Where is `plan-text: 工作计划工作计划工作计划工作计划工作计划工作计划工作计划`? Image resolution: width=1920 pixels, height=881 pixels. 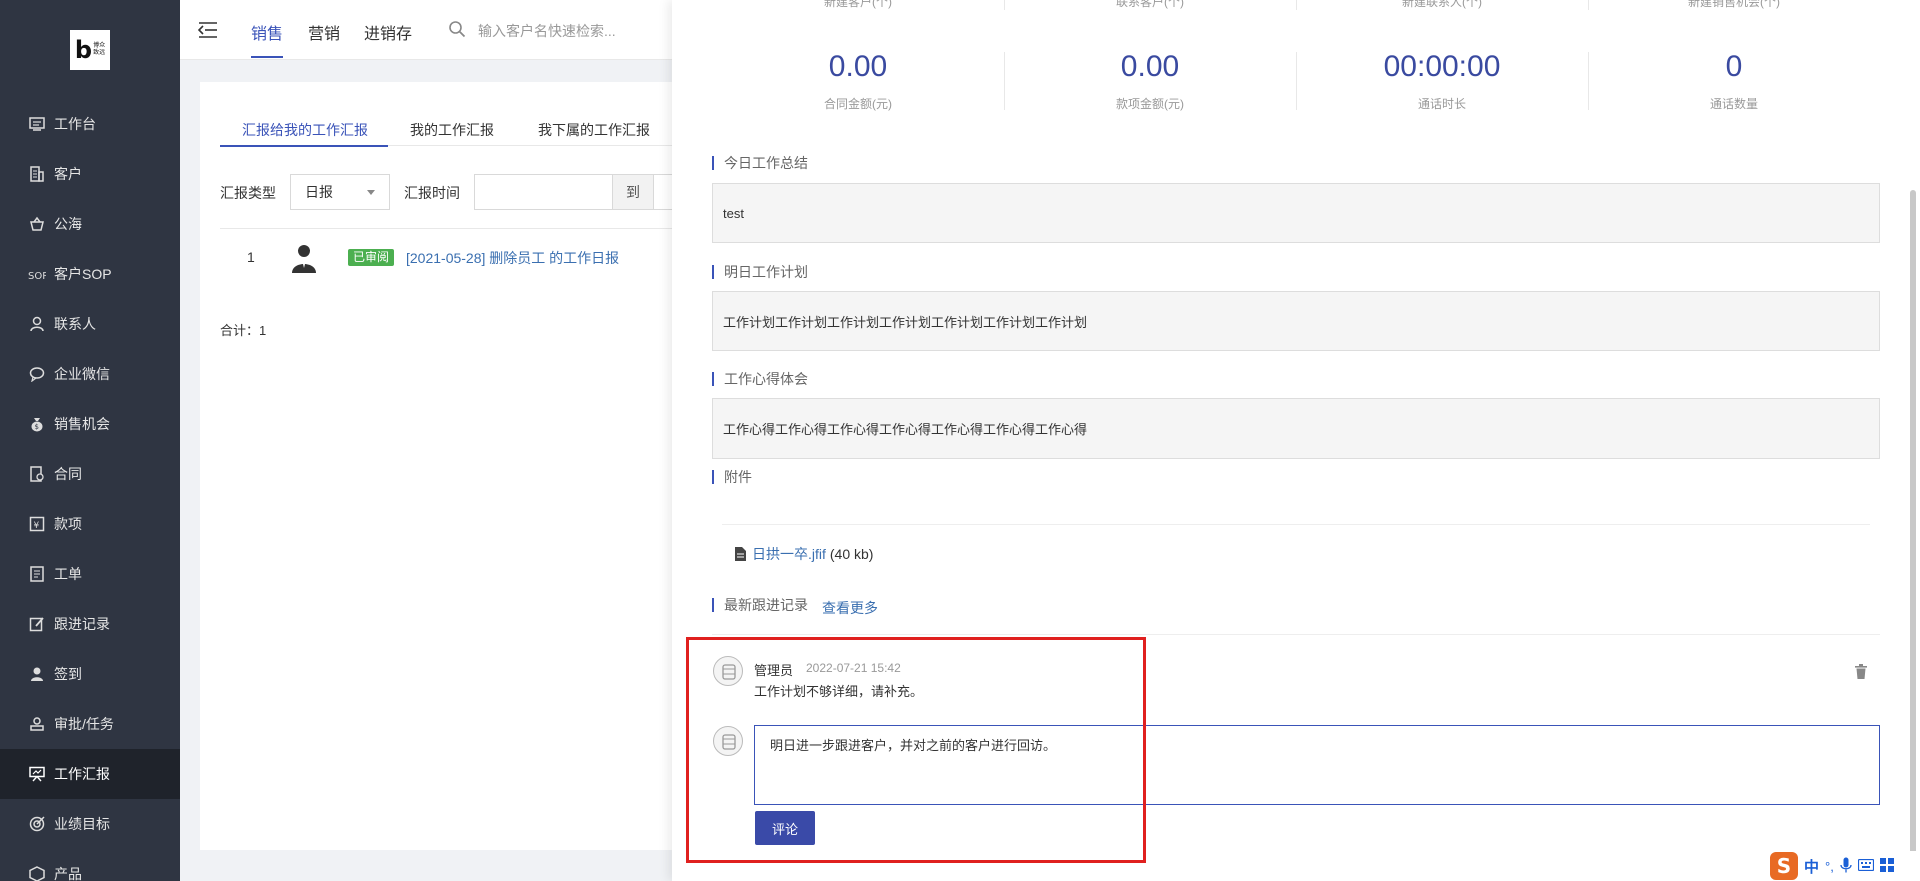 plan-text: 工作计划工作计划工作计划工作计划工作计划工作计划工作计划 is located at coordinates (905, 322).